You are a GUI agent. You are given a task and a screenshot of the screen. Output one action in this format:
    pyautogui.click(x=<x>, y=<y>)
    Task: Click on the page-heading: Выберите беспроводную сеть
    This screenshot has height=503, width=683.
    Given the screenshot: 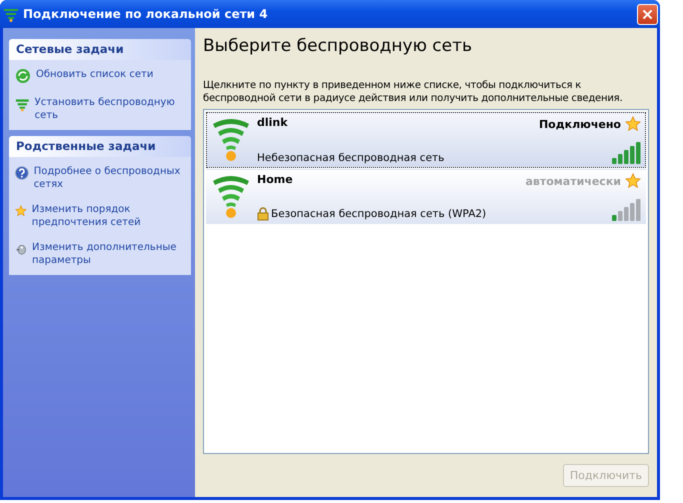 What is the action you would take?
    pyautogui.click(x=338, y=46)
    